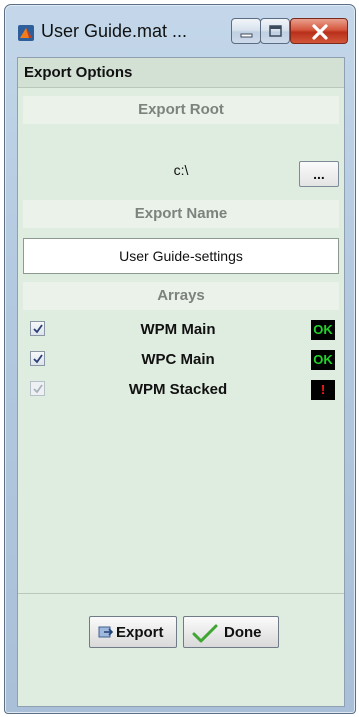  I want to click on panel-title: Export Options, so click(181, 73).